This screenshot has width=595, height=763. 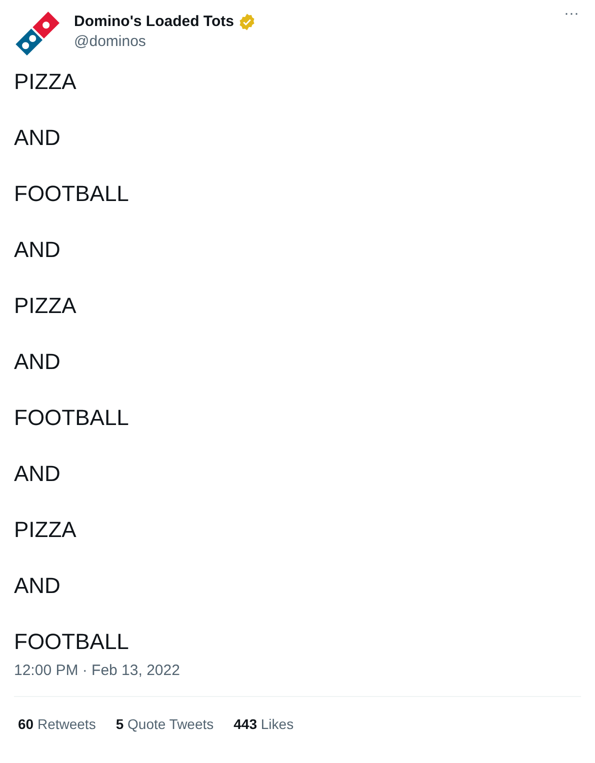 What do you see at coordinates (57, 724) in the screenshot?
I see `stat-link: 60 Retweets` at bounding box center [57, 724].